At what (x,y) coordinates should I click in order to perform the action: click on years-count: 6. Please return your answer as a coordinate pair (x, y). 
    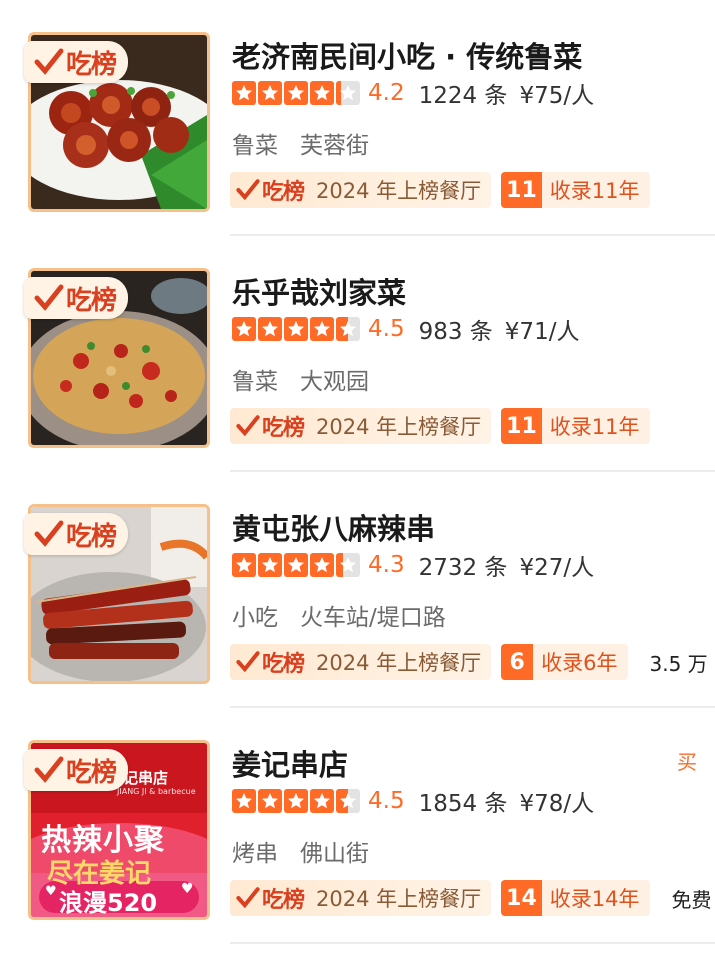
    Looking at the image, I should click on (517, 662).